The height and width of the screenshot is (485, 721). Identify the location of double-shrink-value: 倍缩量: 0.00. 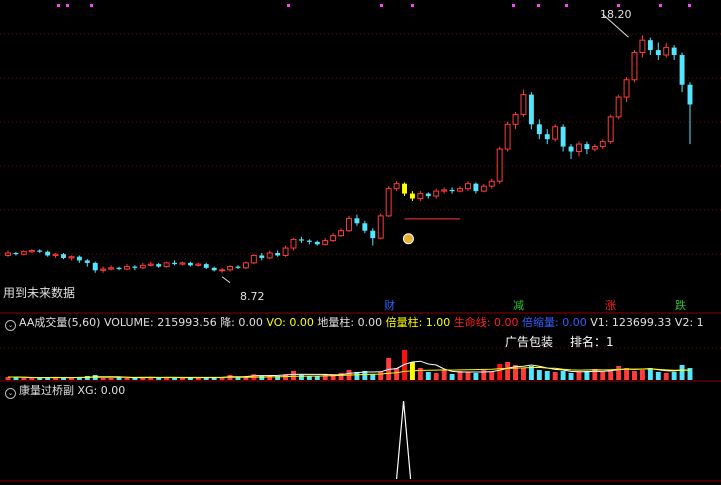
(554, 322).